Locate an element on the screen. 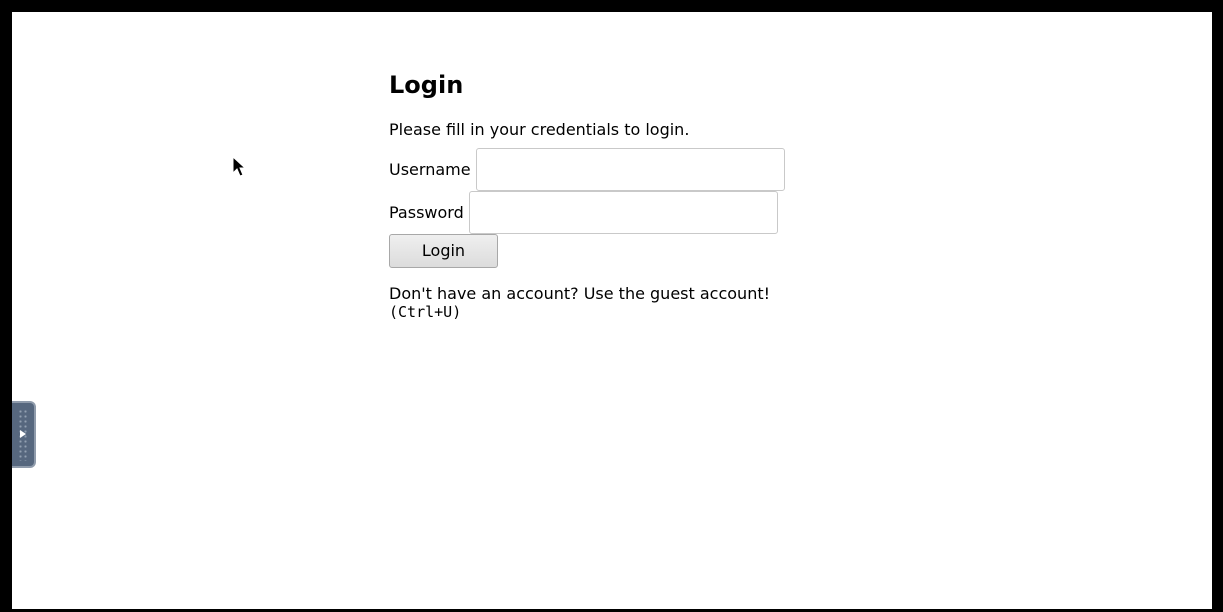 The height and width of the screenshot is (612, 1223). side-panel-toggle is located at coordinates (24, 434).